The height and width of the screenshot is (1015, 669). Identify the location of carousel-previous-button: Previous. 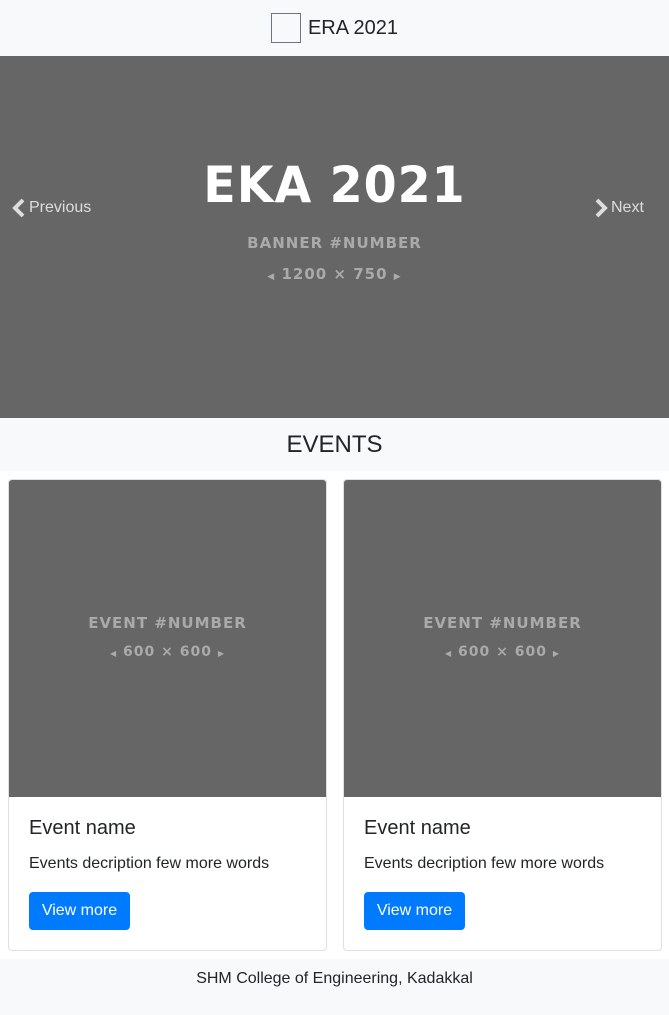
(51, 208).